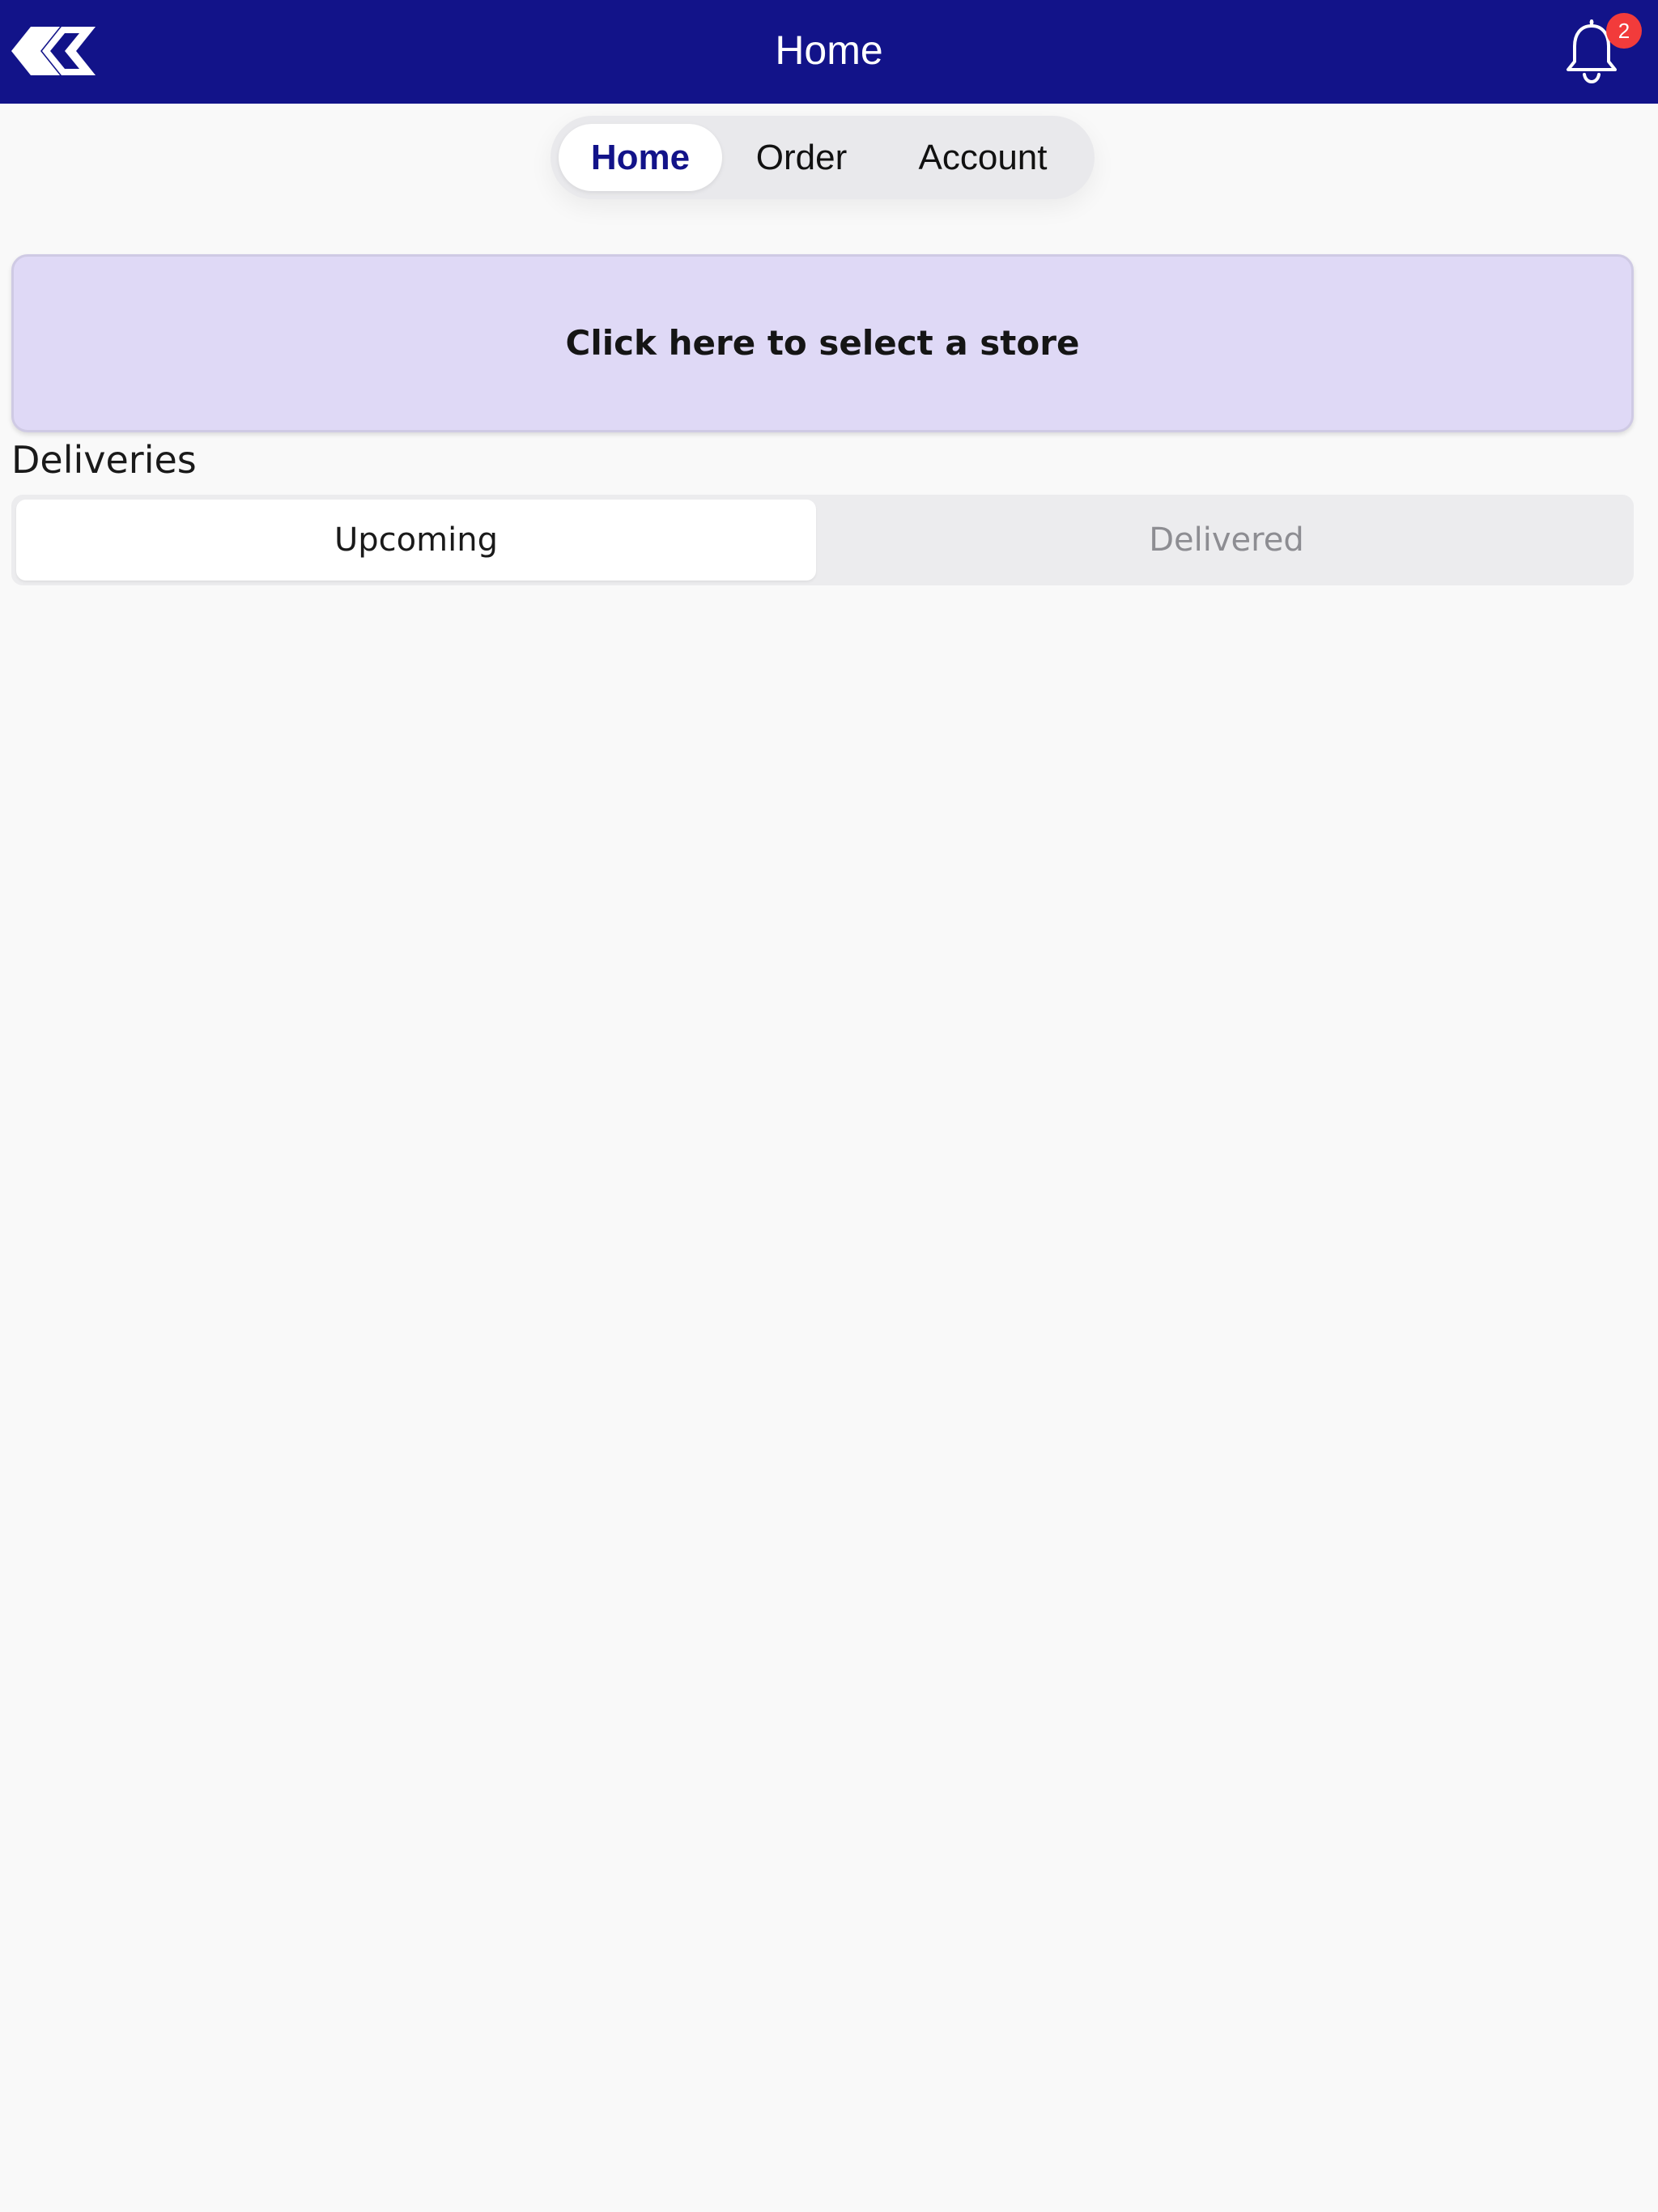 The height and width of the screenshot is (2212, 1658). I want to click on deliveries-segmented-control: Upcoming Delivered, so click(822, 540).